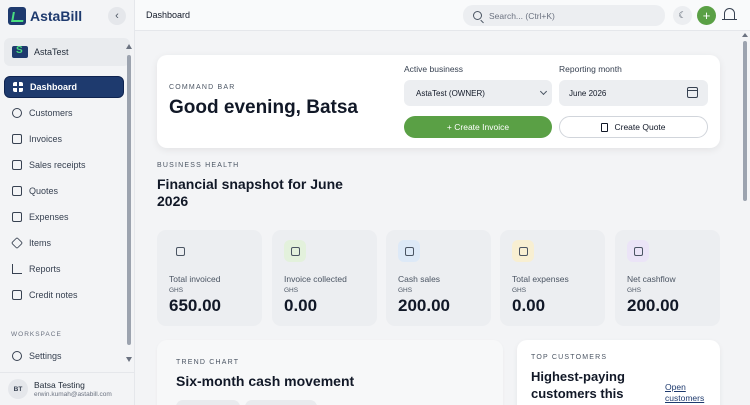 Image resolution: width=750 pixels, height=405 pixels. I want to click on active-business-select: AstaTest (OWNER), so click(478, 93).